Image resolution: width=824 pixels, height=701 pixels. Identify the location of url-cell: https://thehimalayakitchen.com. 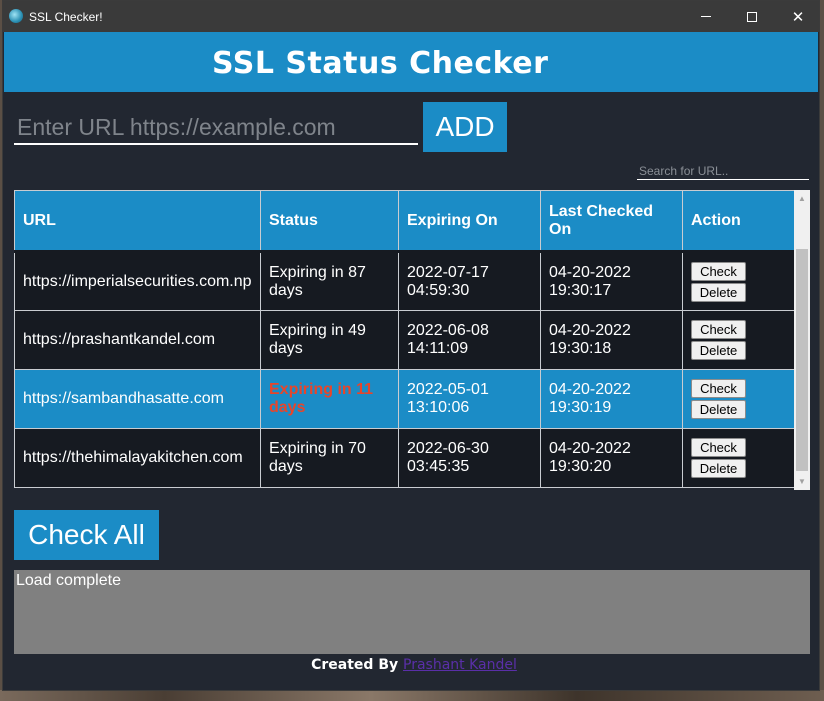
(137, 458).